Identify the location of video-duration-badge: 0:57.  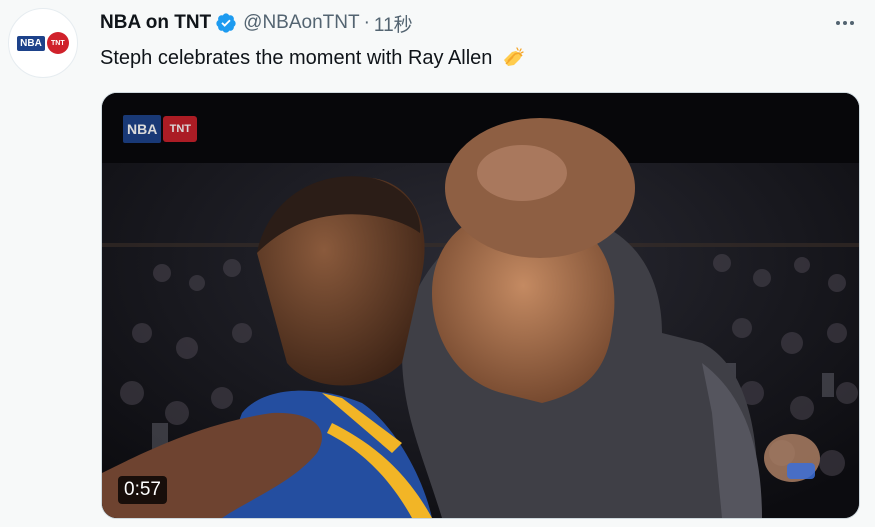
(142, 490).